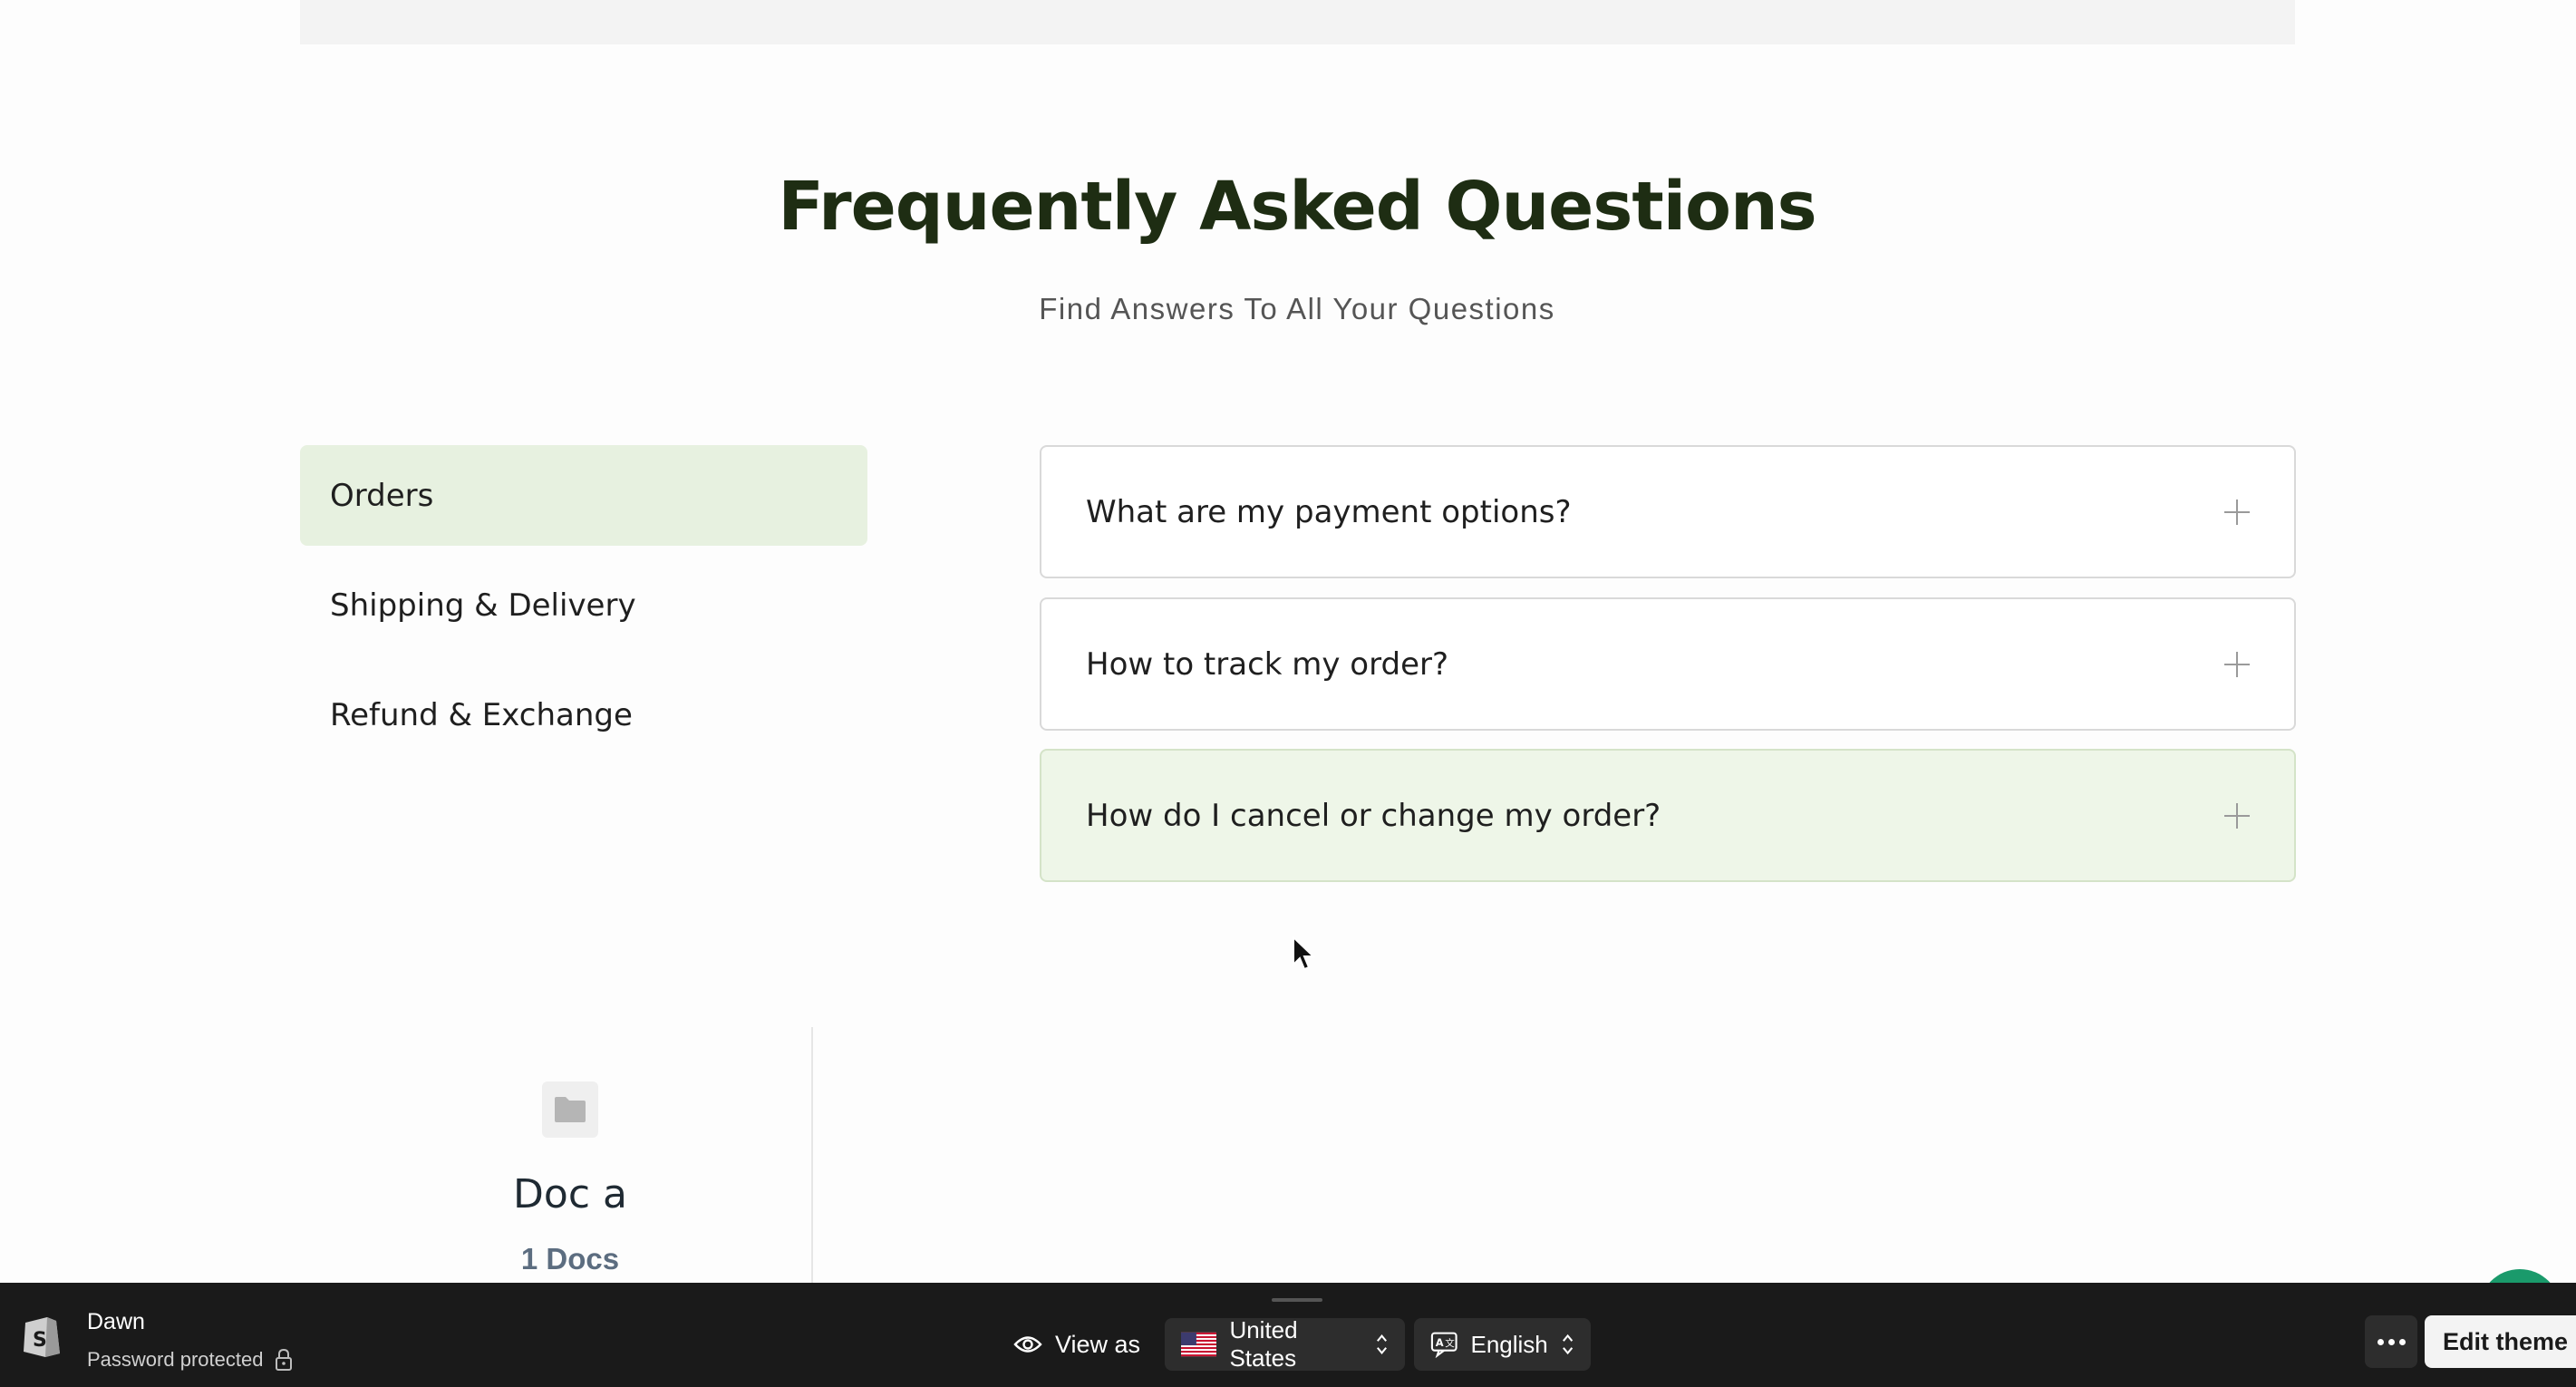 The height and width of the screenshot is (1387, 2576). Describe the element at coordinates (483, 605) in the screenshot. I see `category-label: Shipping & Delivery` at that location.